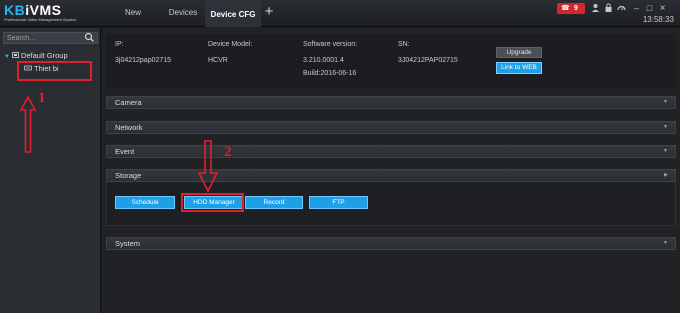  What do you see at coordinates (391, 243) in the screenshot?
I see `section-system: System ▼` at bounding box center [391, 243].